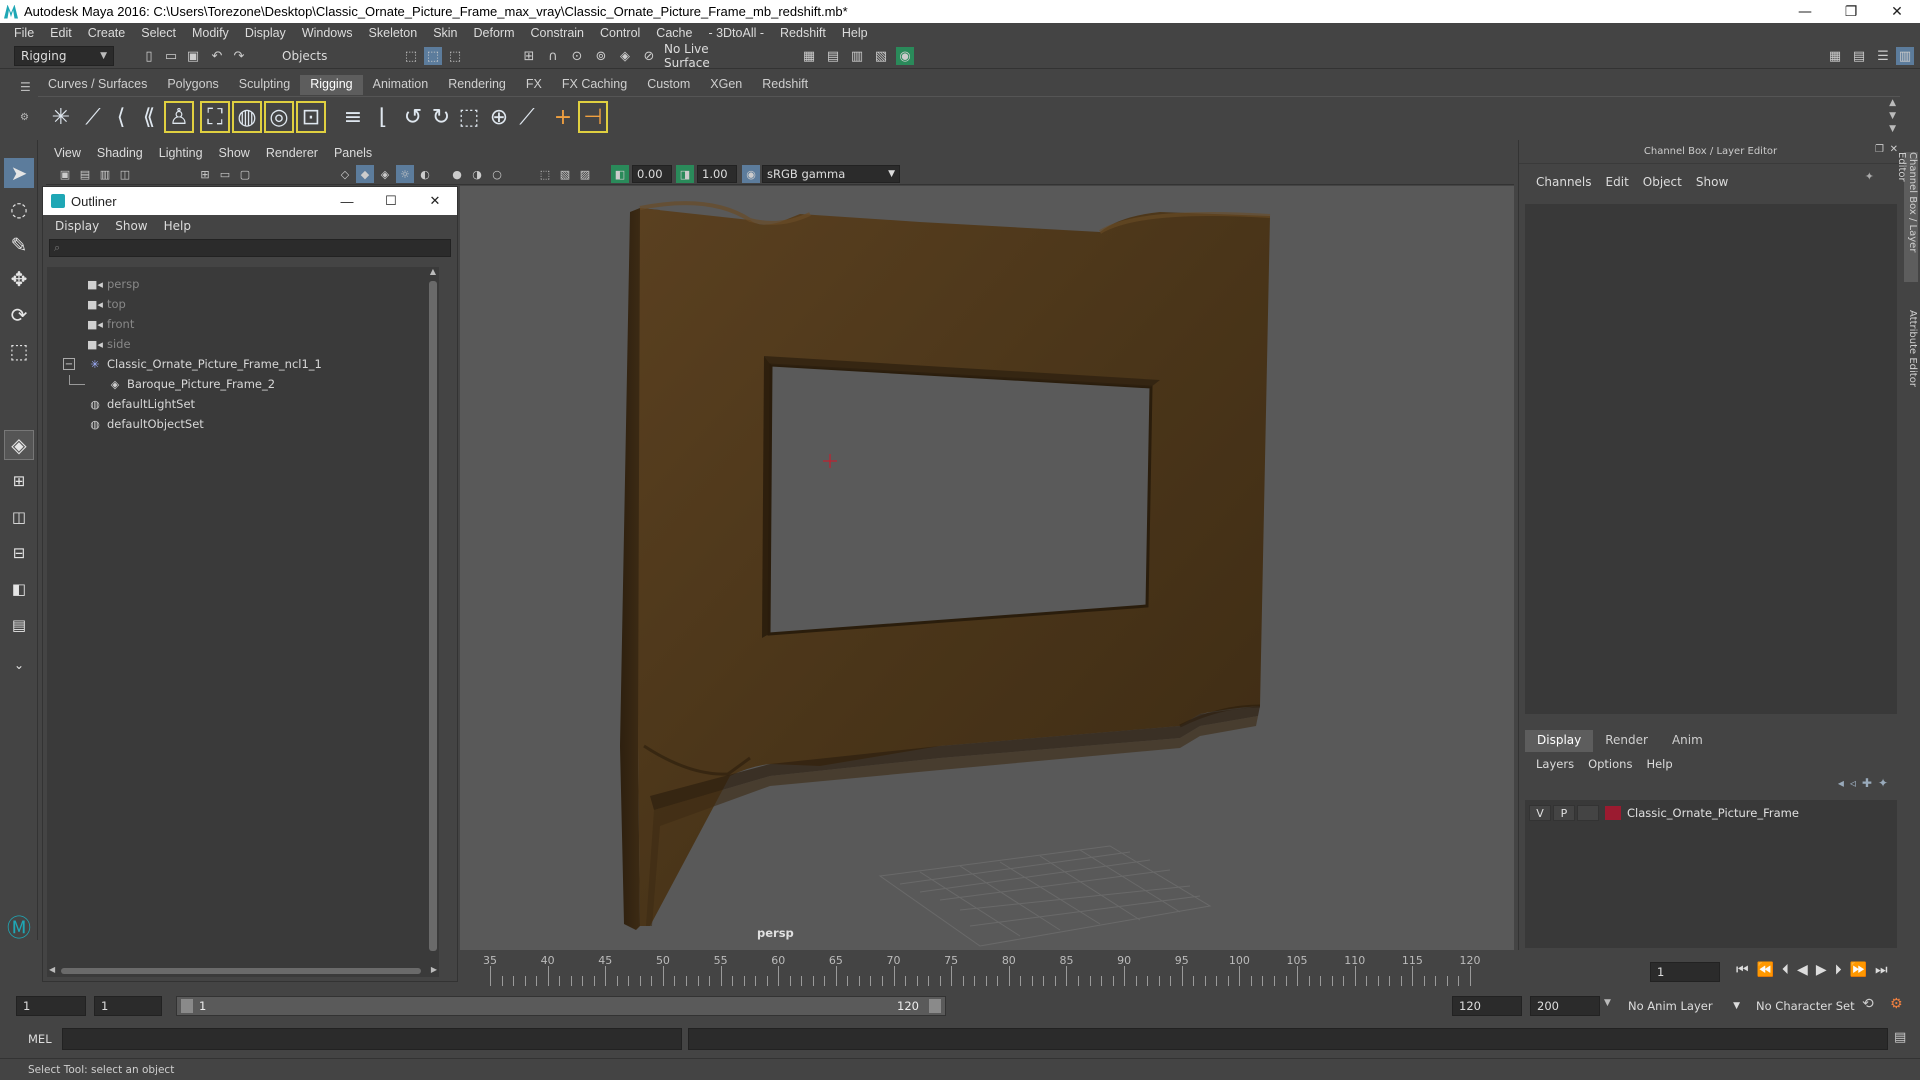  Describe the element at coordinates (534, 85) in the screenshot. I see `shelf-tab-fx: FX` at that location.